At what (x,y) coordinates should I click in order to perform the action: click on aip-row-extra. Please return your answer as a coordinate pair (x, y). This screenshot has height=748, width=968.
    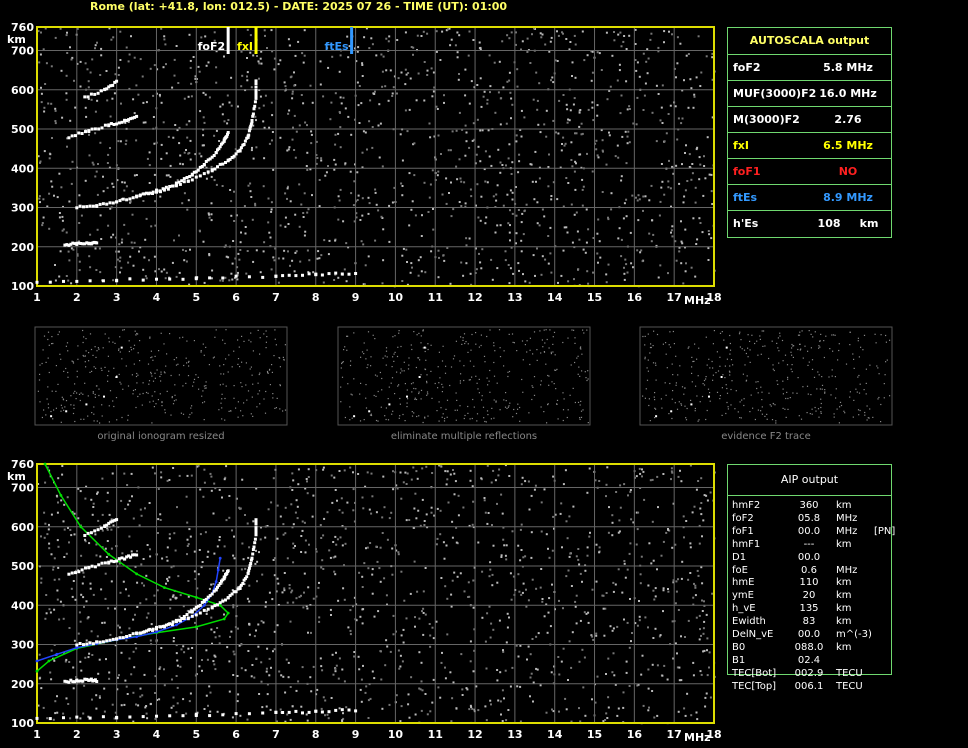
    Looking at the image, I should click on (888, 674).